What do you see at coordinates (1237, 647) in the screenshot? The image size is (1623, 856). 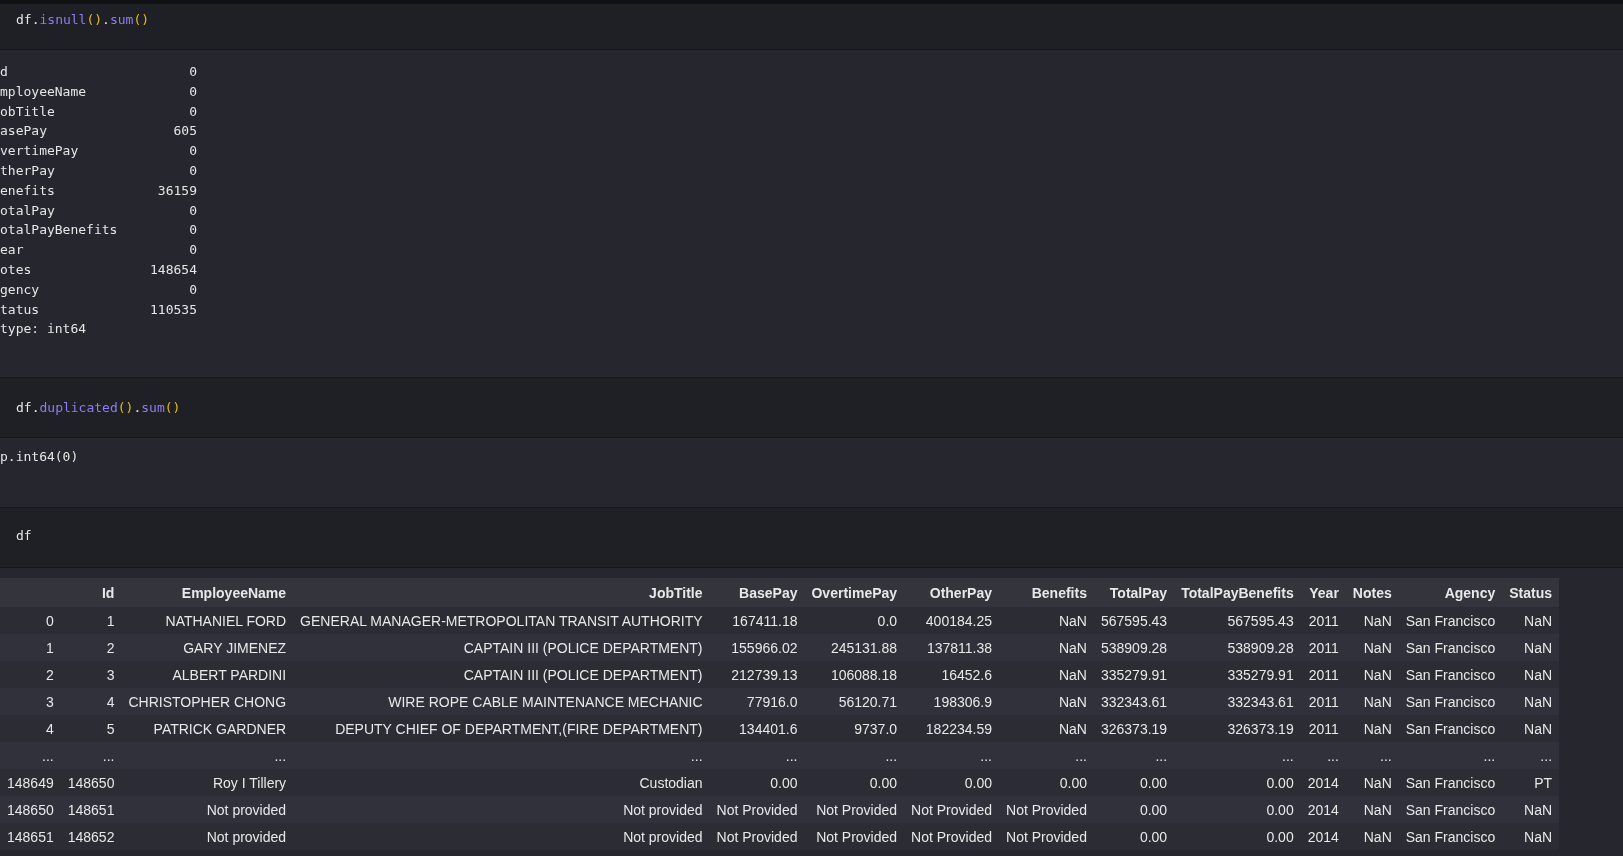 I see `table-cell: 538909.28` at bounding box center [1237, 647].